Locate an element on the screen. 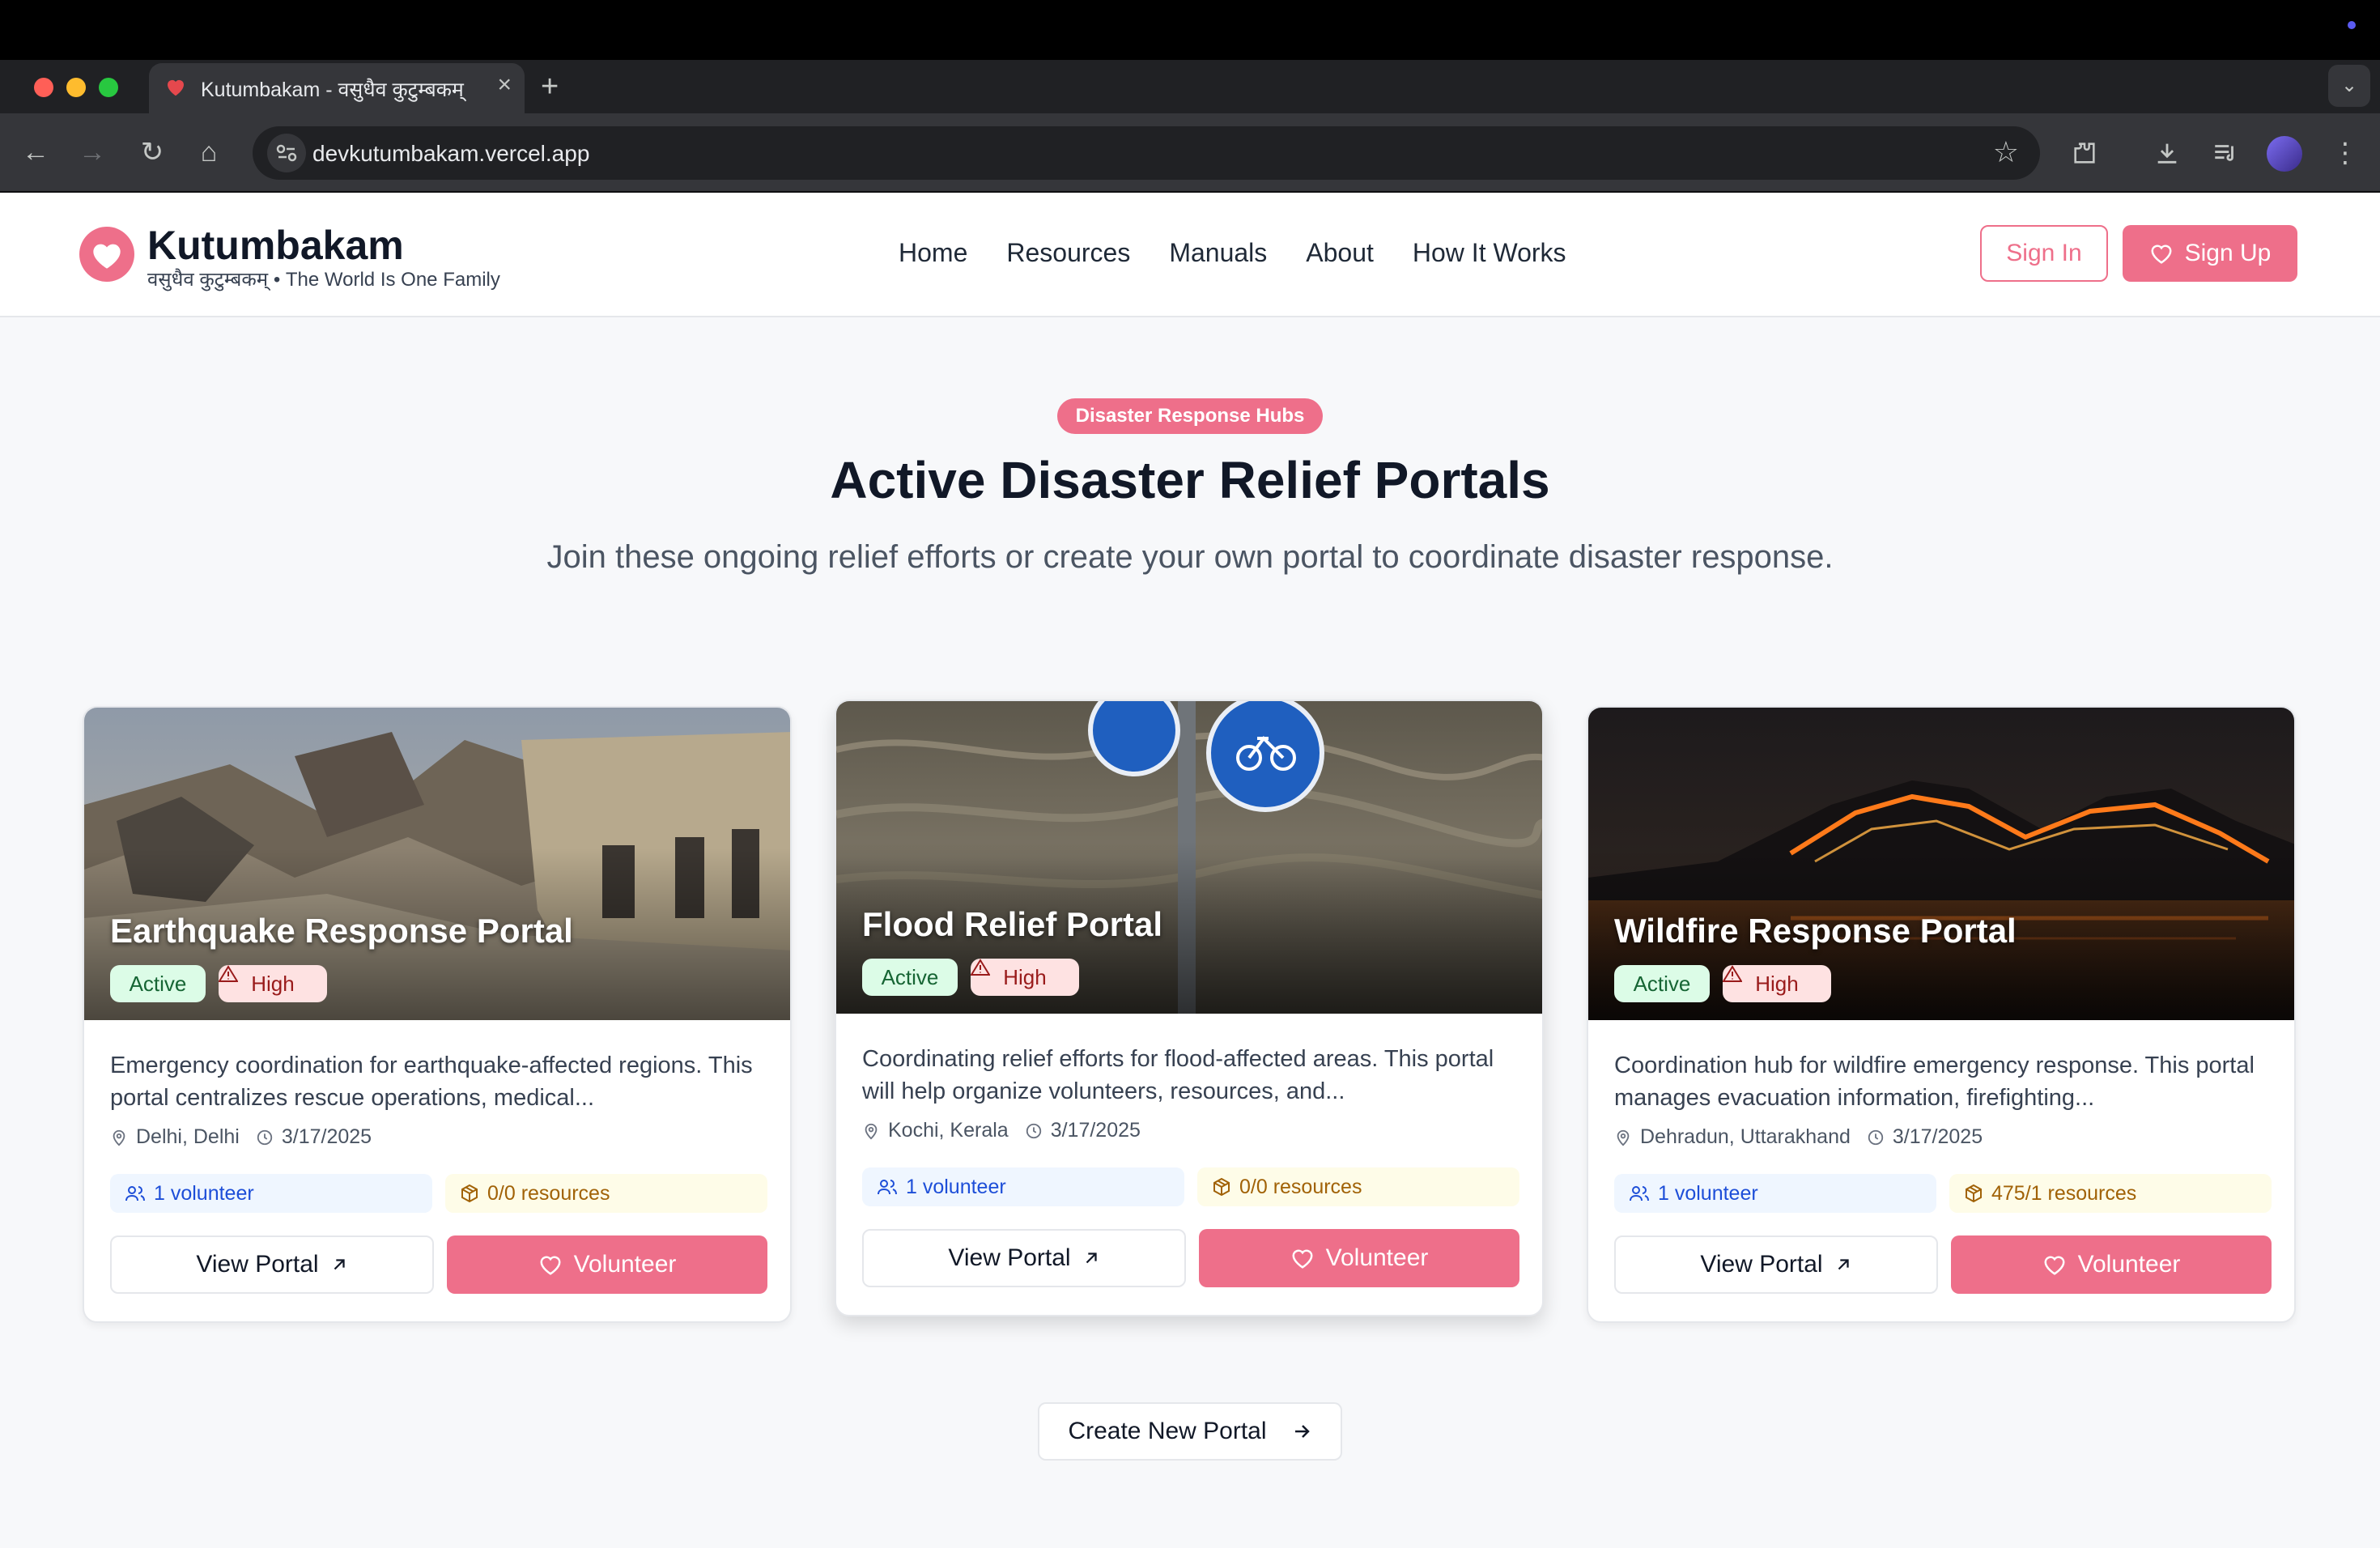 The width and height of the screenshot is (2380, 1548). profile-avatar is located at coordinates (2284, 154).